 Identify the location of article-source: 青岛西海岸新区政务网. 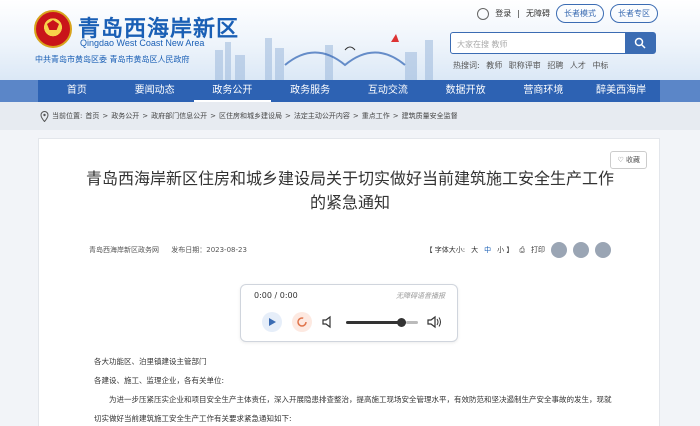
(124, 250).